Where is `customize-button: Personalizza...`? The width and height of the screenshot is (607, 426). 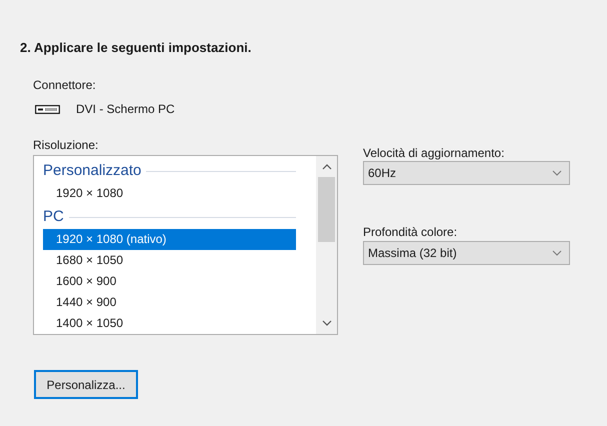
customize-button: Personalizza... is located at coordinates (86, 384).